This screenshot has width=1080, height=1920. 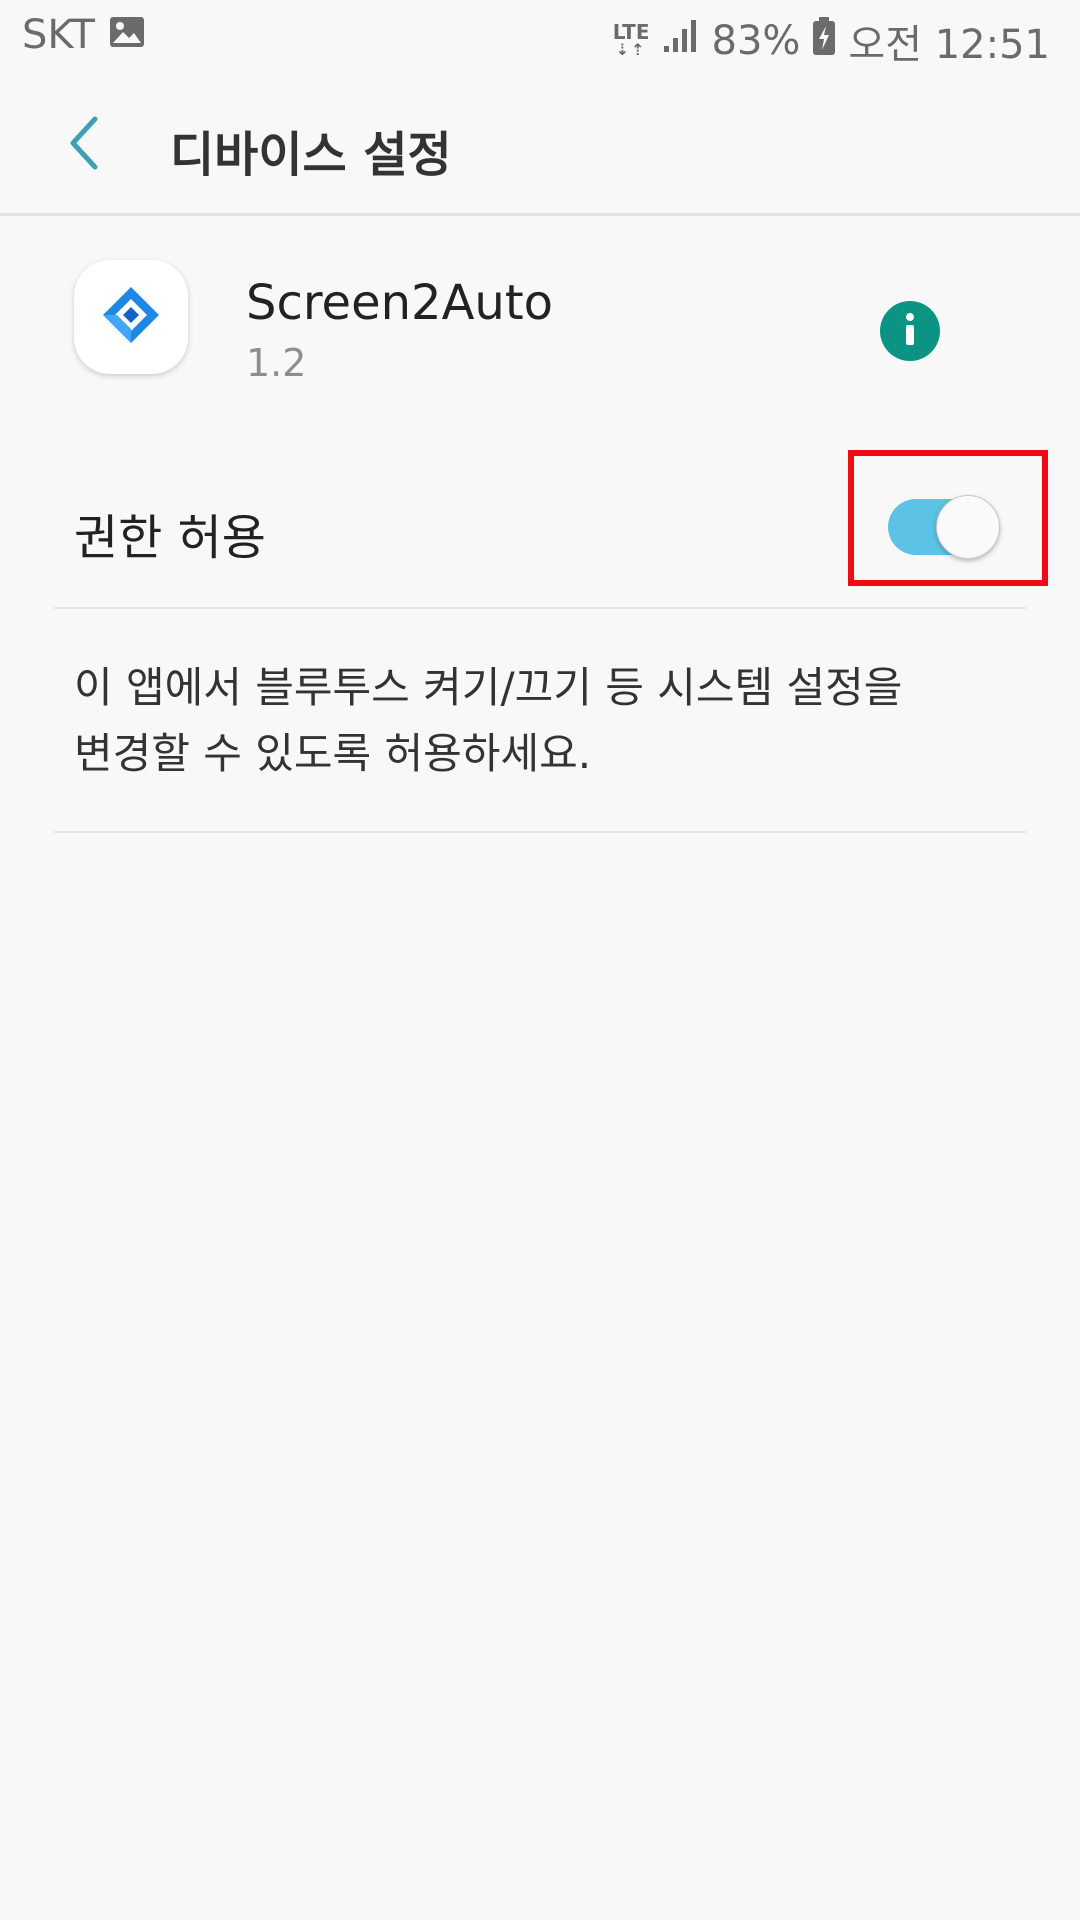 I want to click on app-version: 1.2, so click(x=276, y=363).